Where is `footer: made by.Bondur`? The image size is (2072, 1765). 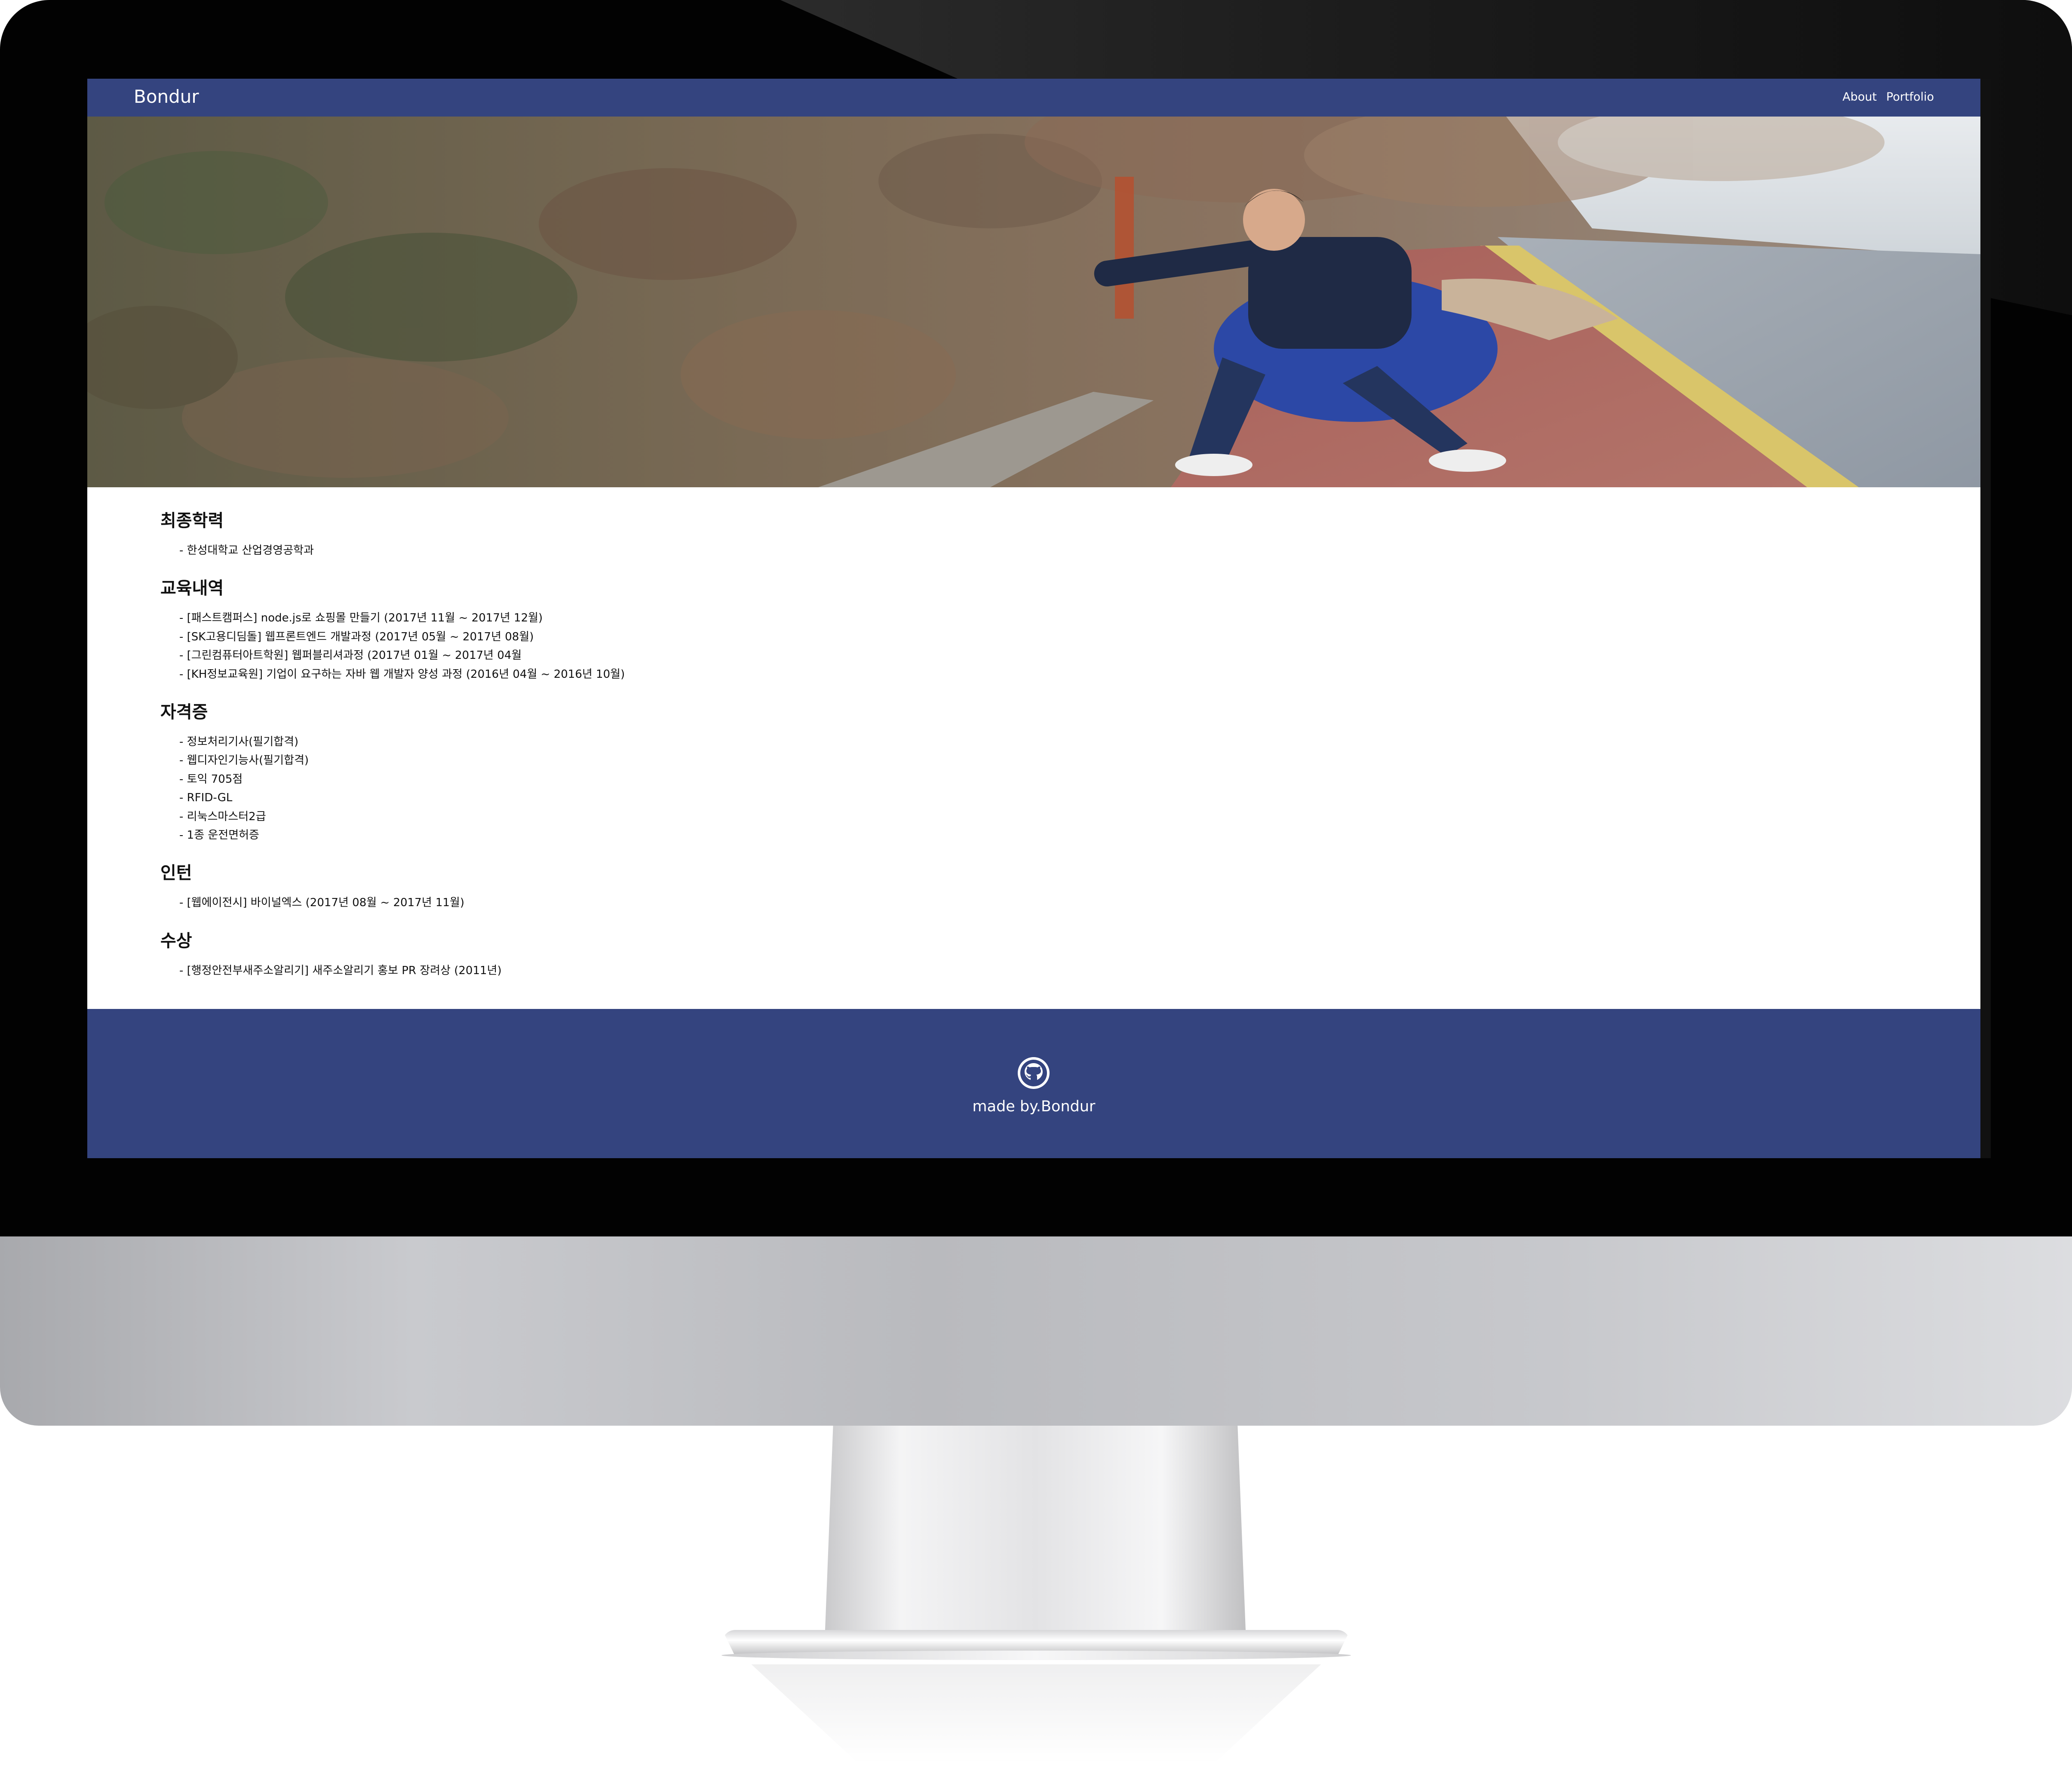 footer: made by.Bondur is located at coordinates (1033, 1083).